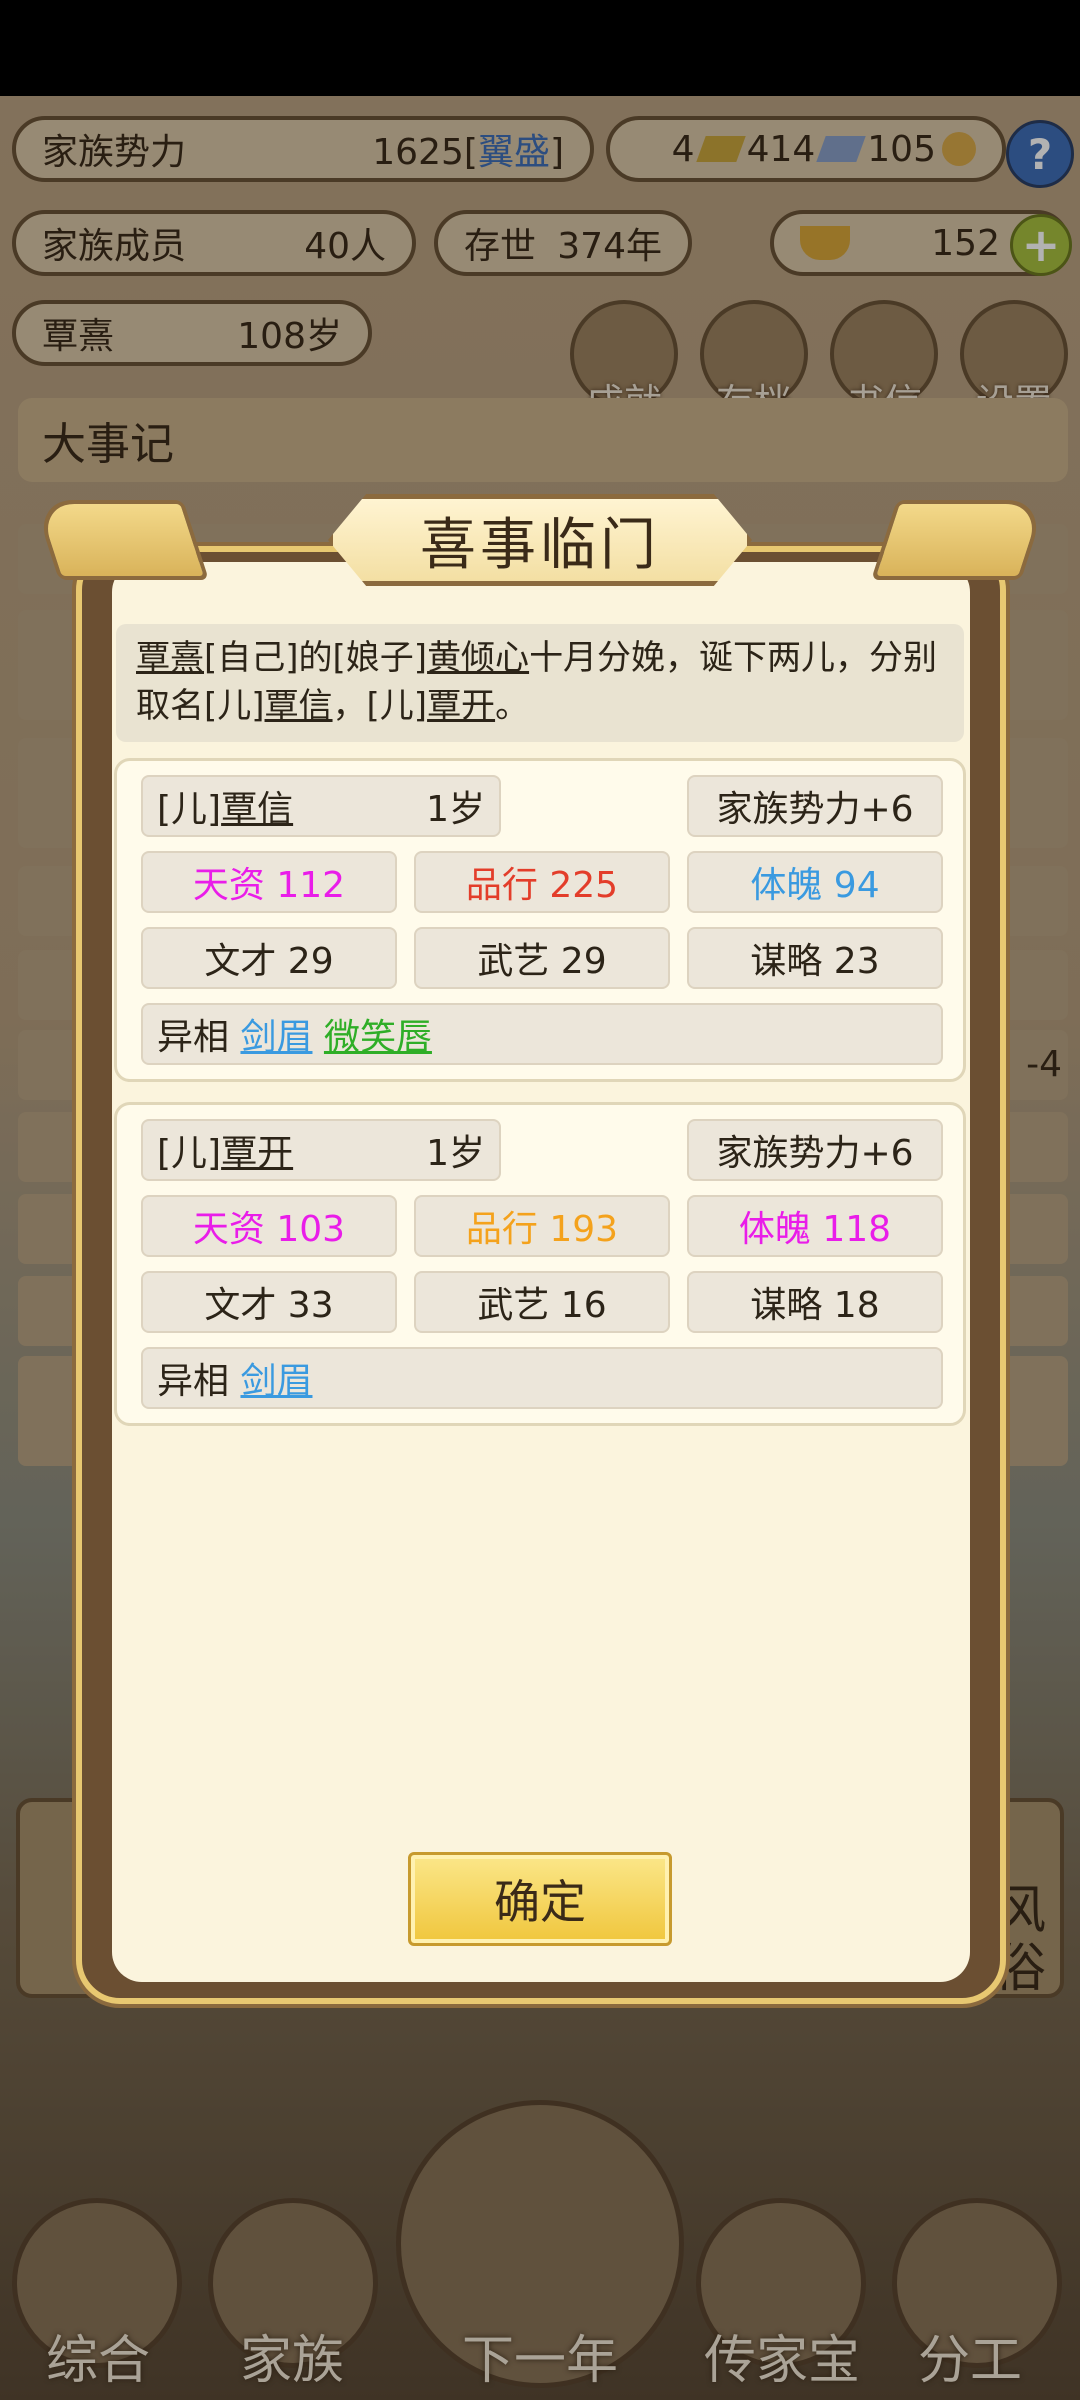  What do you see at coordinates (542, 1226) in the screenshot?
I see `conduct-stat: 品行 193` at bounding box center [542, 1226].